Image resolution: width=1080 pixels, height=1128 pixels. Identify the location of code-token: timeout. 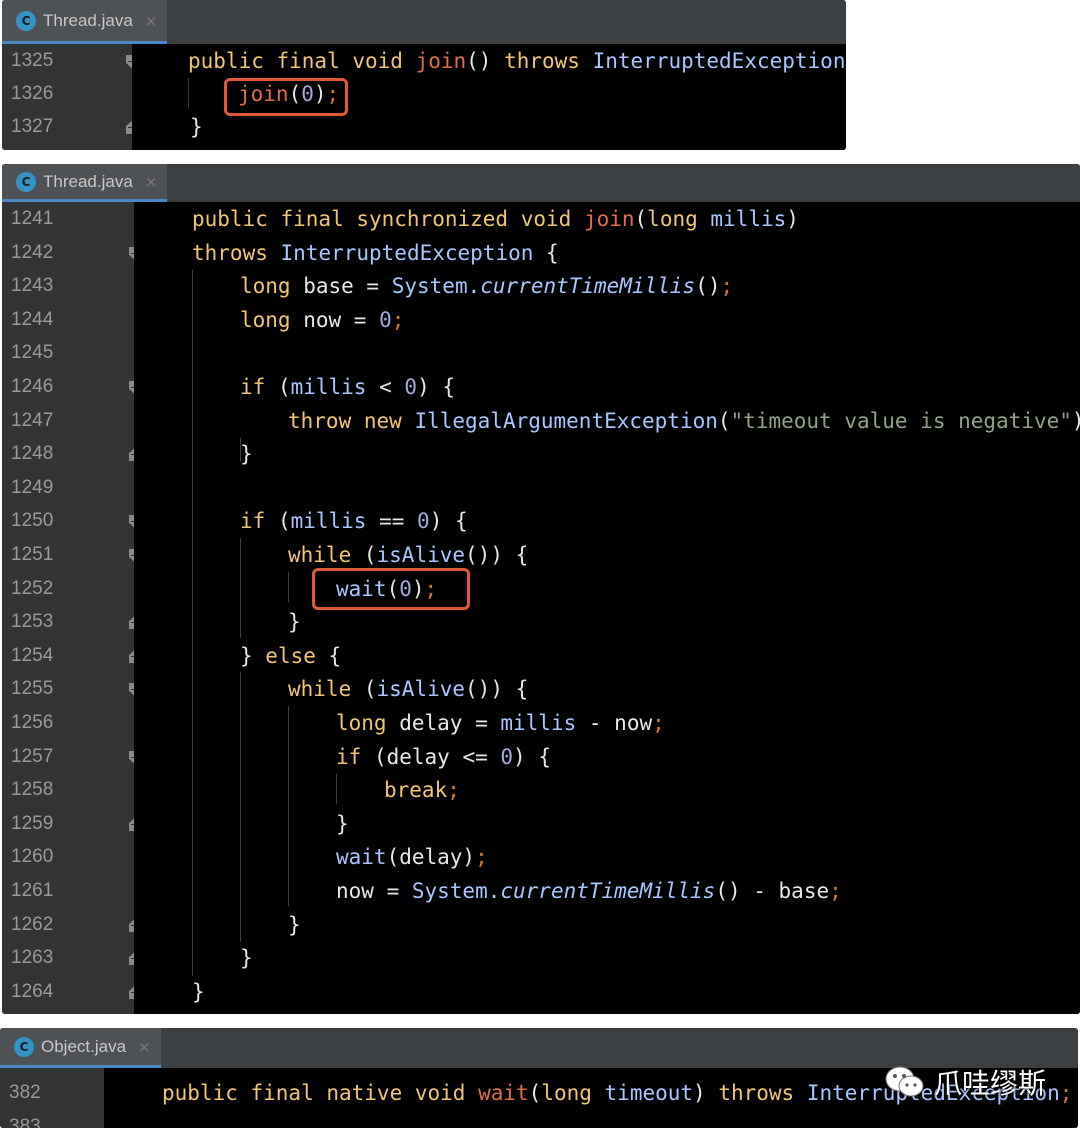
(649, 1093).